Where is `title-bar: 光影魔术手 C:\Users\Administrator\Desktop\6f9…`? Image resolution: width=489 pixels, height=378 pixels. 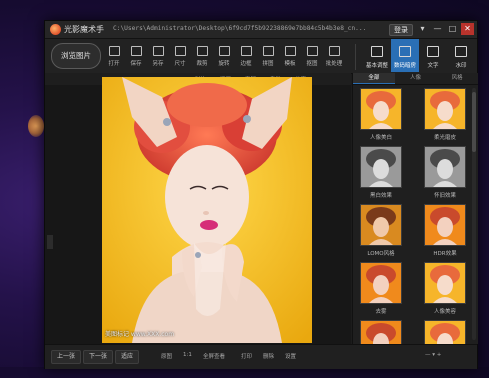 title-bar: 光影魔术手 C:\Users\Administrator\Desktop\6f9… is located at coordinates (261, 30).